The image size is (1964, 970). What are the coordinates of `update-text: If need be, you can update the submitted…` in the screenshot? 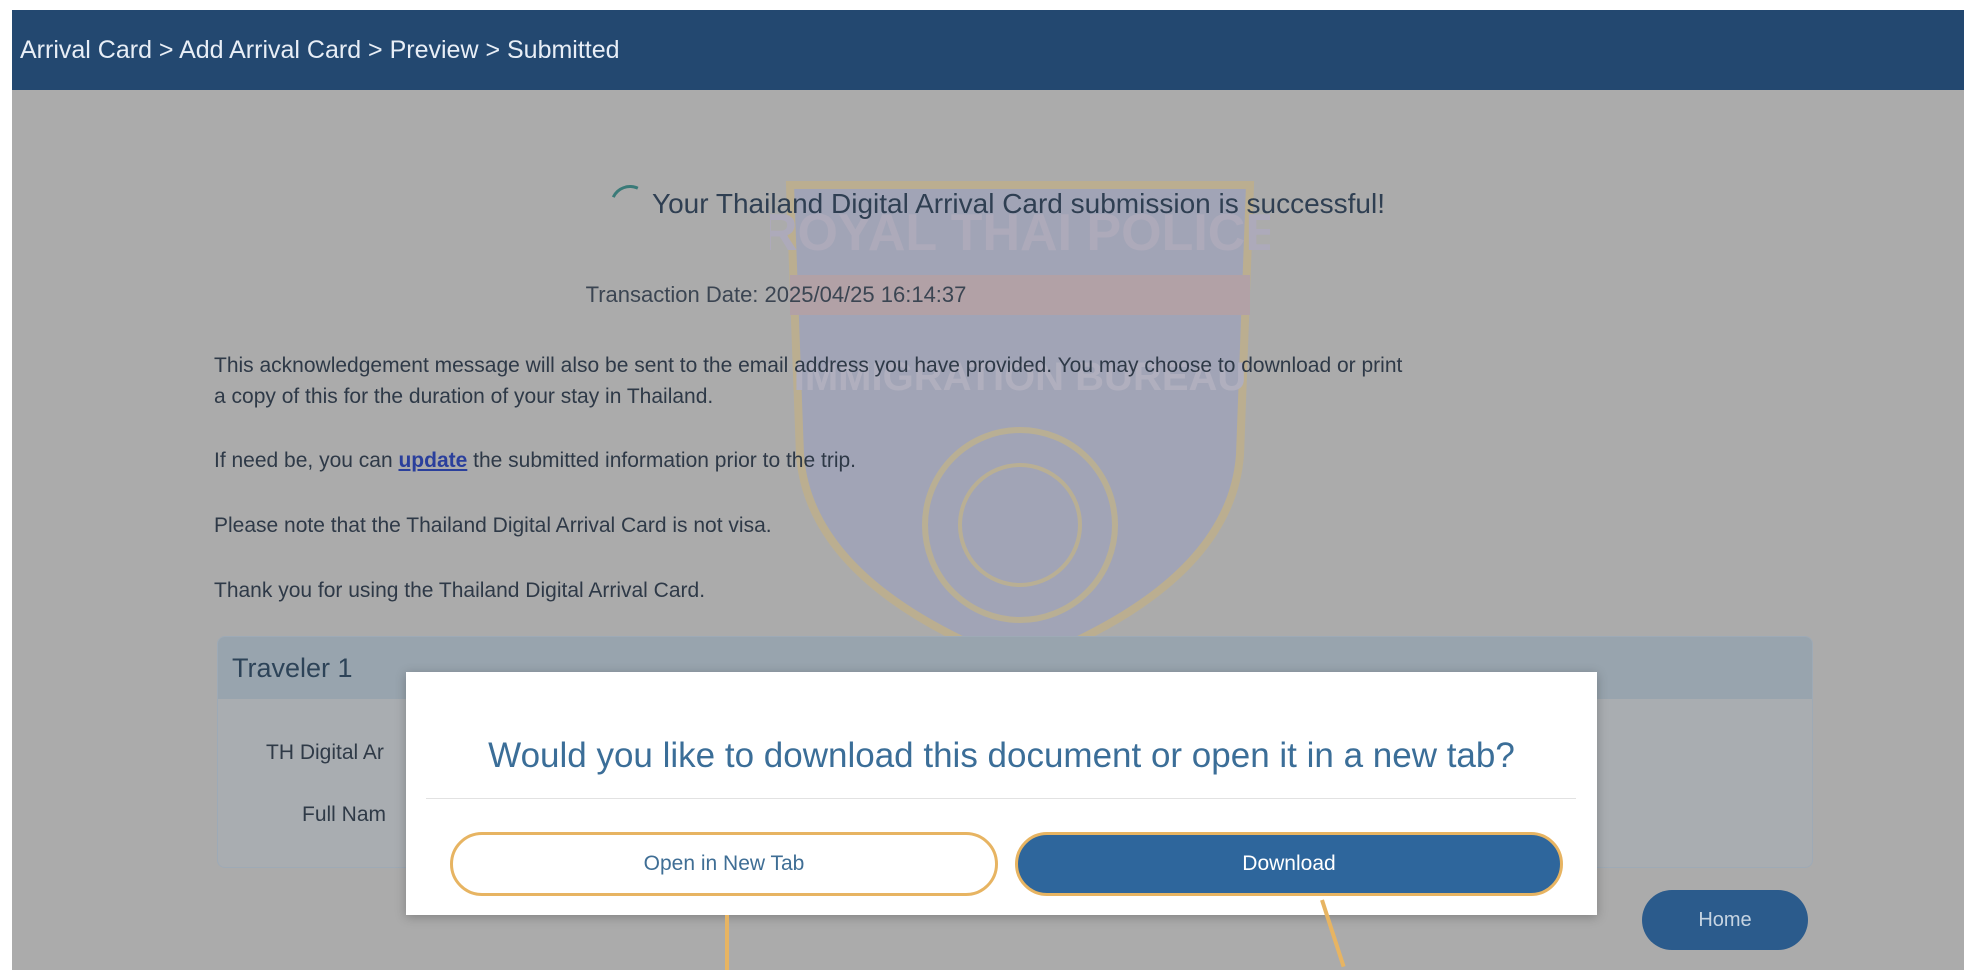 It's located at (535, 460).